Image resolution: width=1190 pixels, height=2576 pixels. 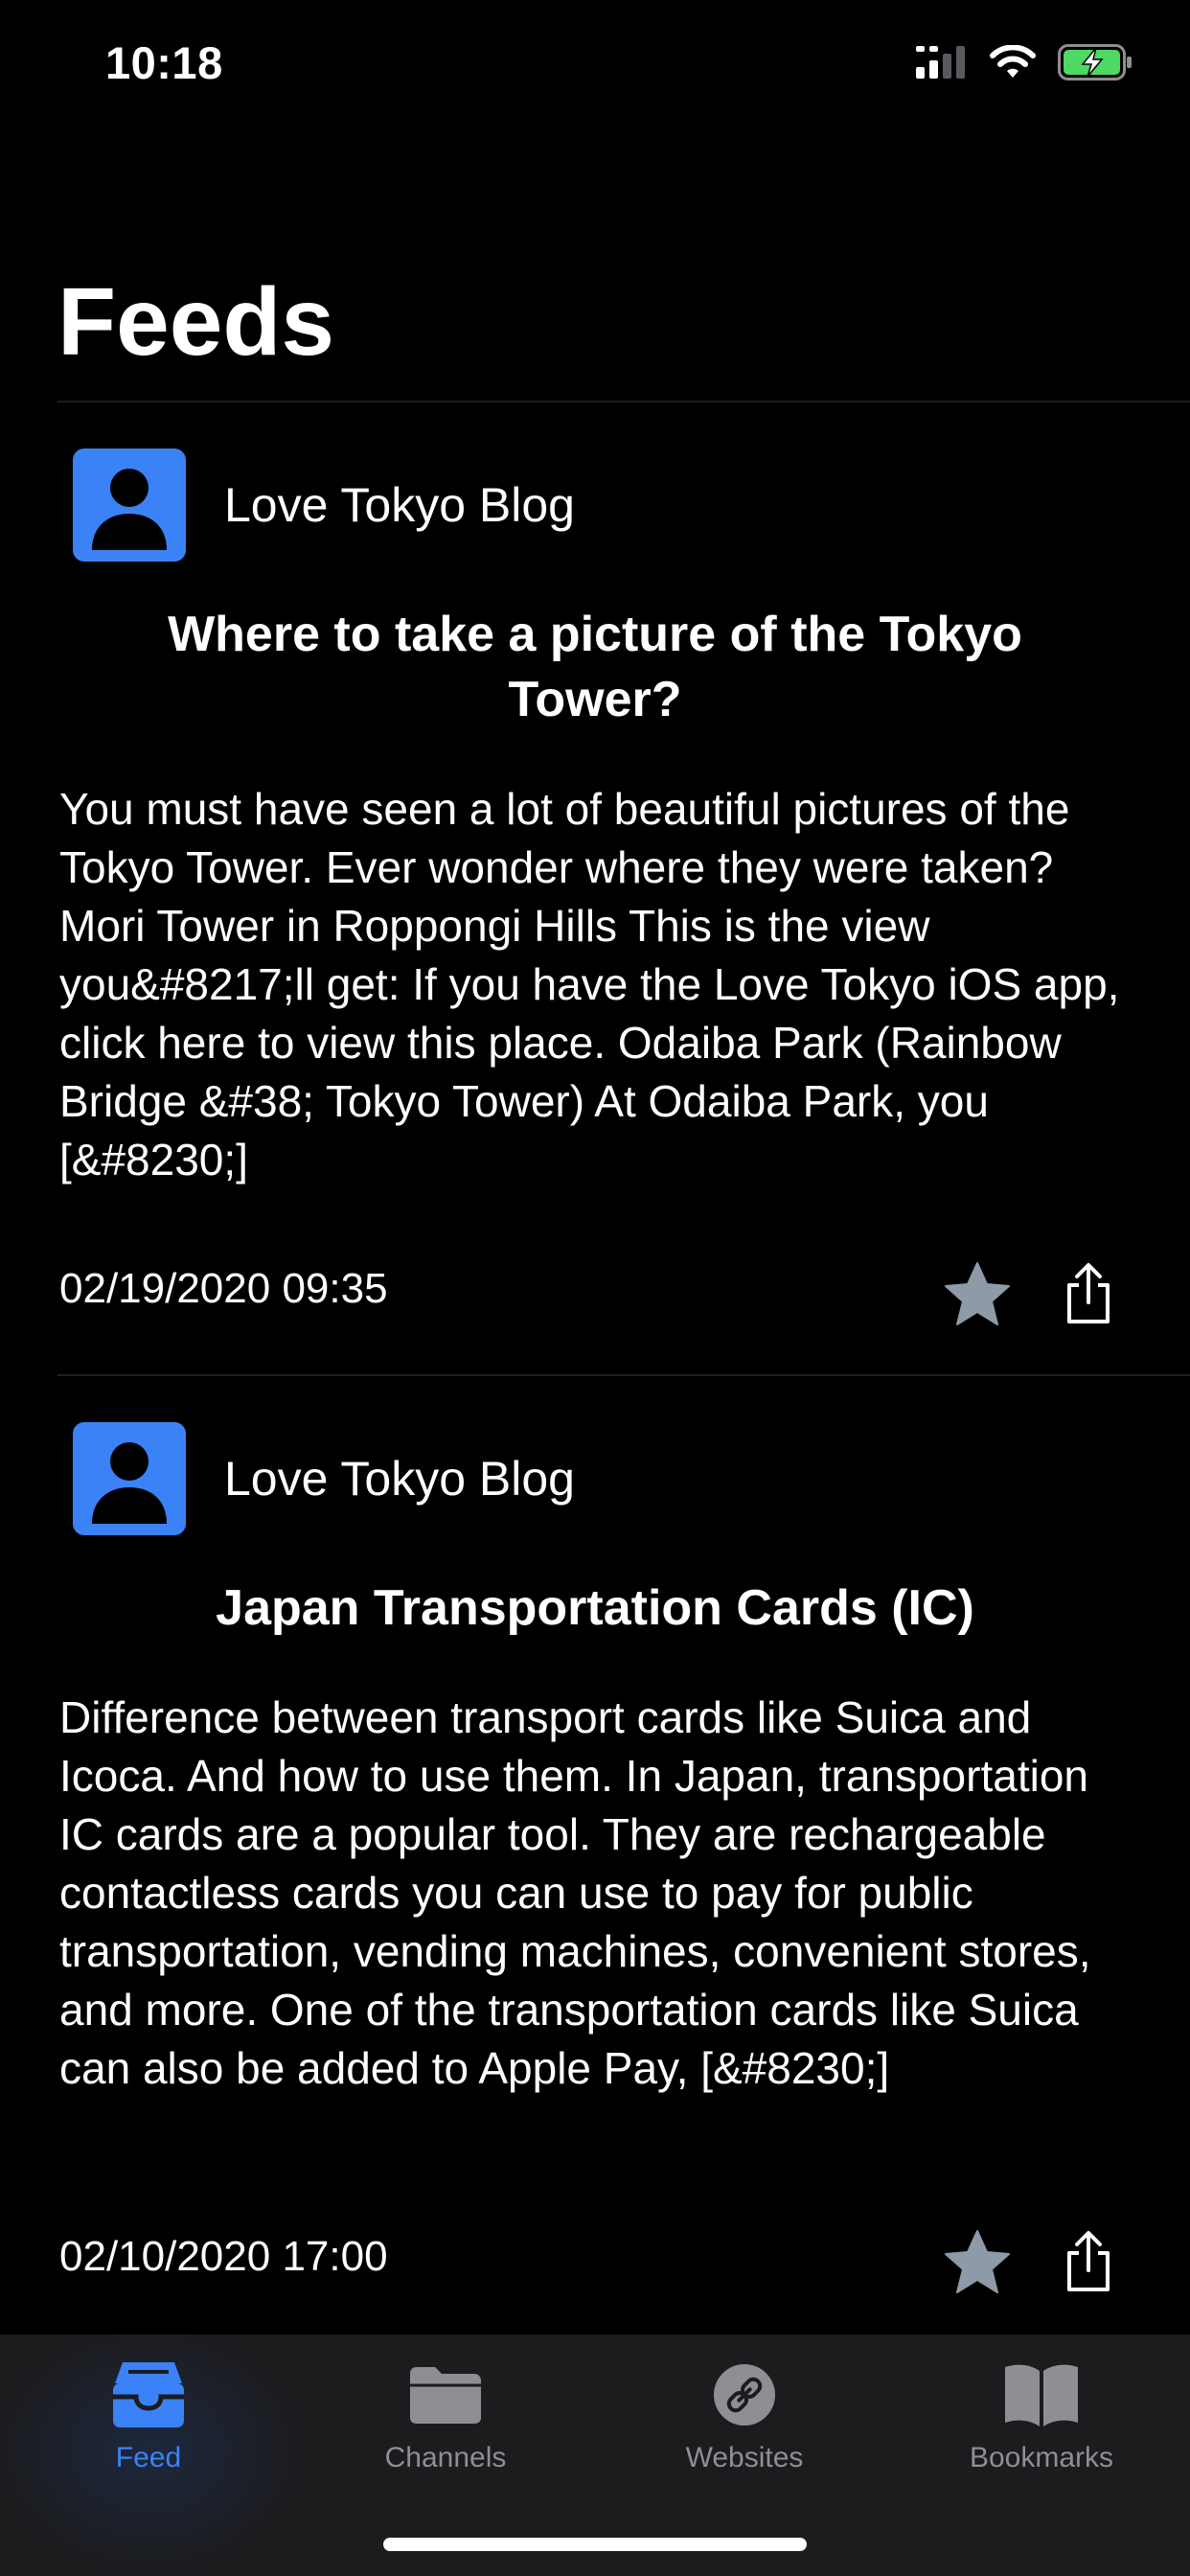 I want to click on tab-feed: Feed, so click(x=148, y=2429).